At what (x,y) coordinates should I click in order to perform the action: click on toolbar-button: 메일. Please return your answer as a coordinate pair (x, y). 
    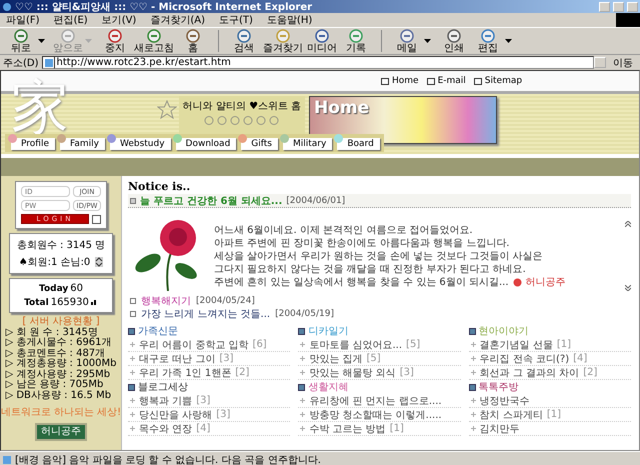
    Looking at the image, I should click on (407, 41).